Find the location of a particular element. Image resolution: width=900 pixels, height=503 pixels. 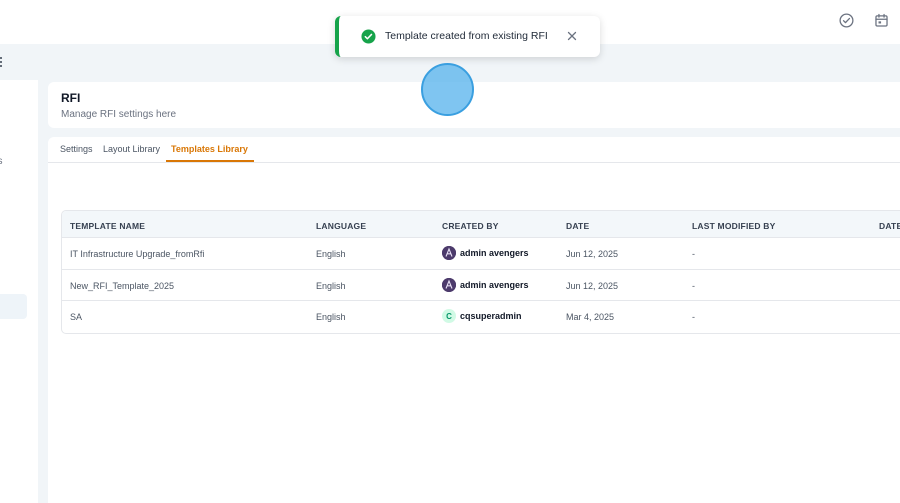

table-row: SA English C cqsuperadmin Mar 4, 2025 - is located at coordinates (481, 317).